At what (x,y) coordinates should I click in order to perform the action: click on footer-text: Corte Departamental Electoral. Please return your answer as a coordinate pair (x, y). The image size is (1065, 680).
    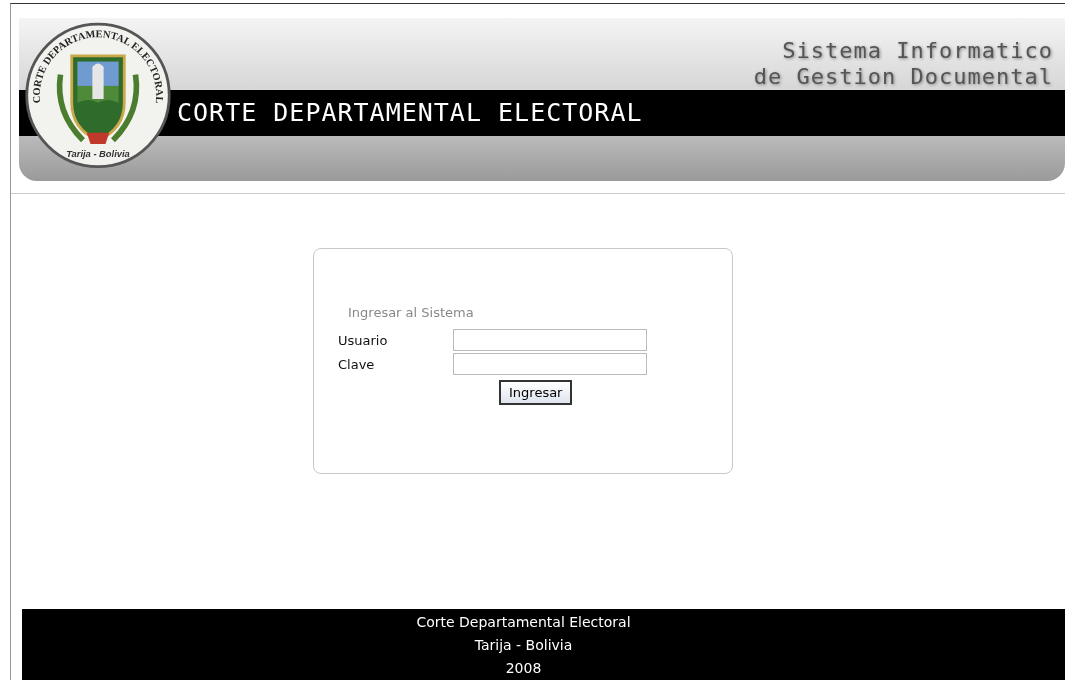
    Looking at the image, I should click on (523, 622).